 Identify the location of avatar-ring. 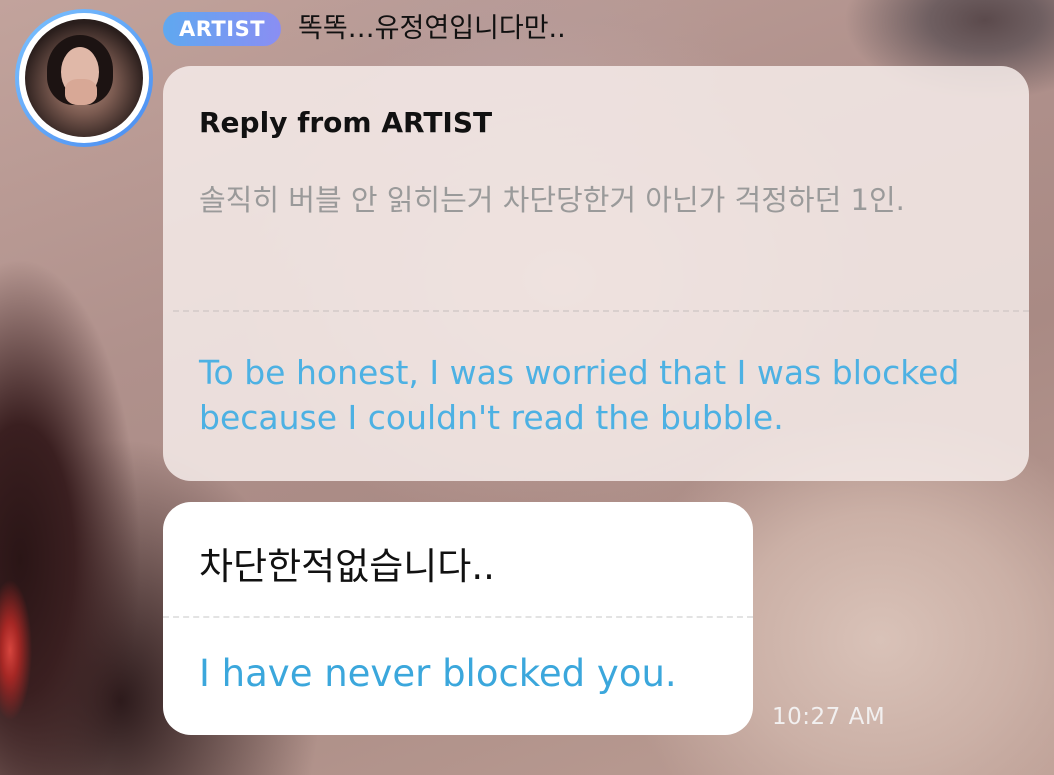
(84, 78).